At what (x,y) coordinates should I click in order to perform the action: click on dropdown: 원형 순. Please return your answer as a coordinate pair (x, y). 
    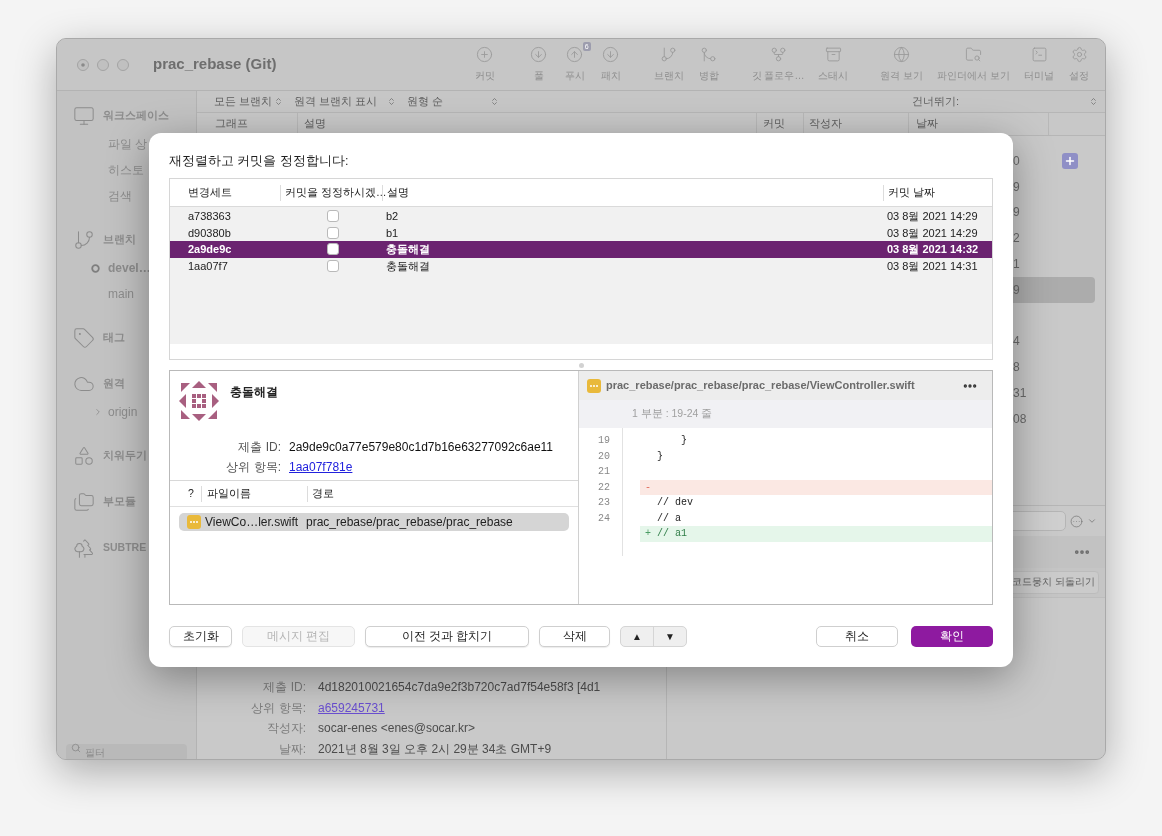
    Looking at the image, I should click on (451, 101).